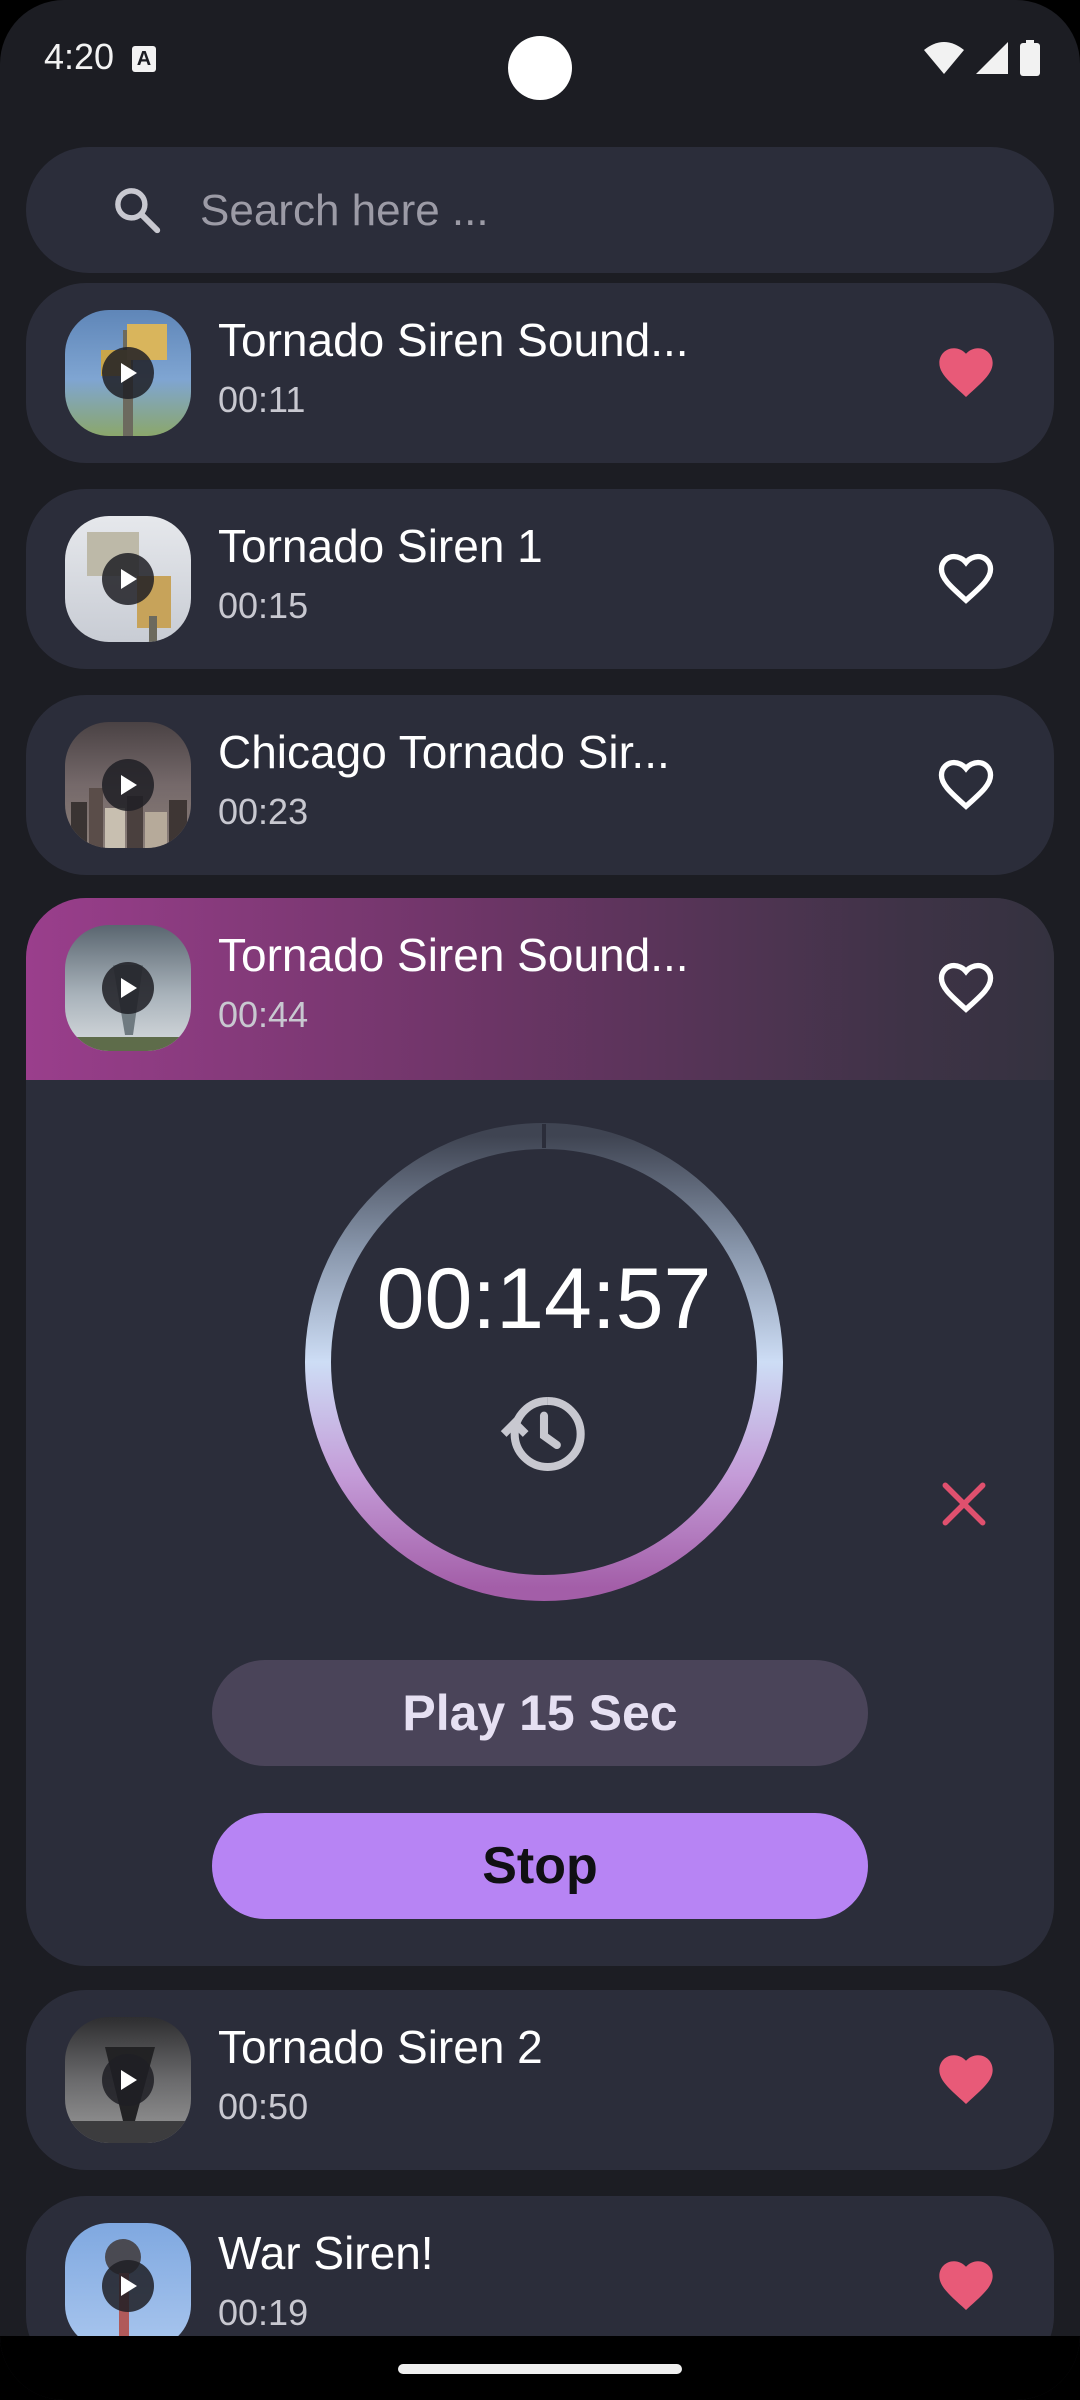 This screenshot has width=1080, height=2400. What do you see at coordinates (540, 1713) in the screenshot?
I see `play-15-sec-button: Play 15 Sec` at bounding box center [540, 1713].